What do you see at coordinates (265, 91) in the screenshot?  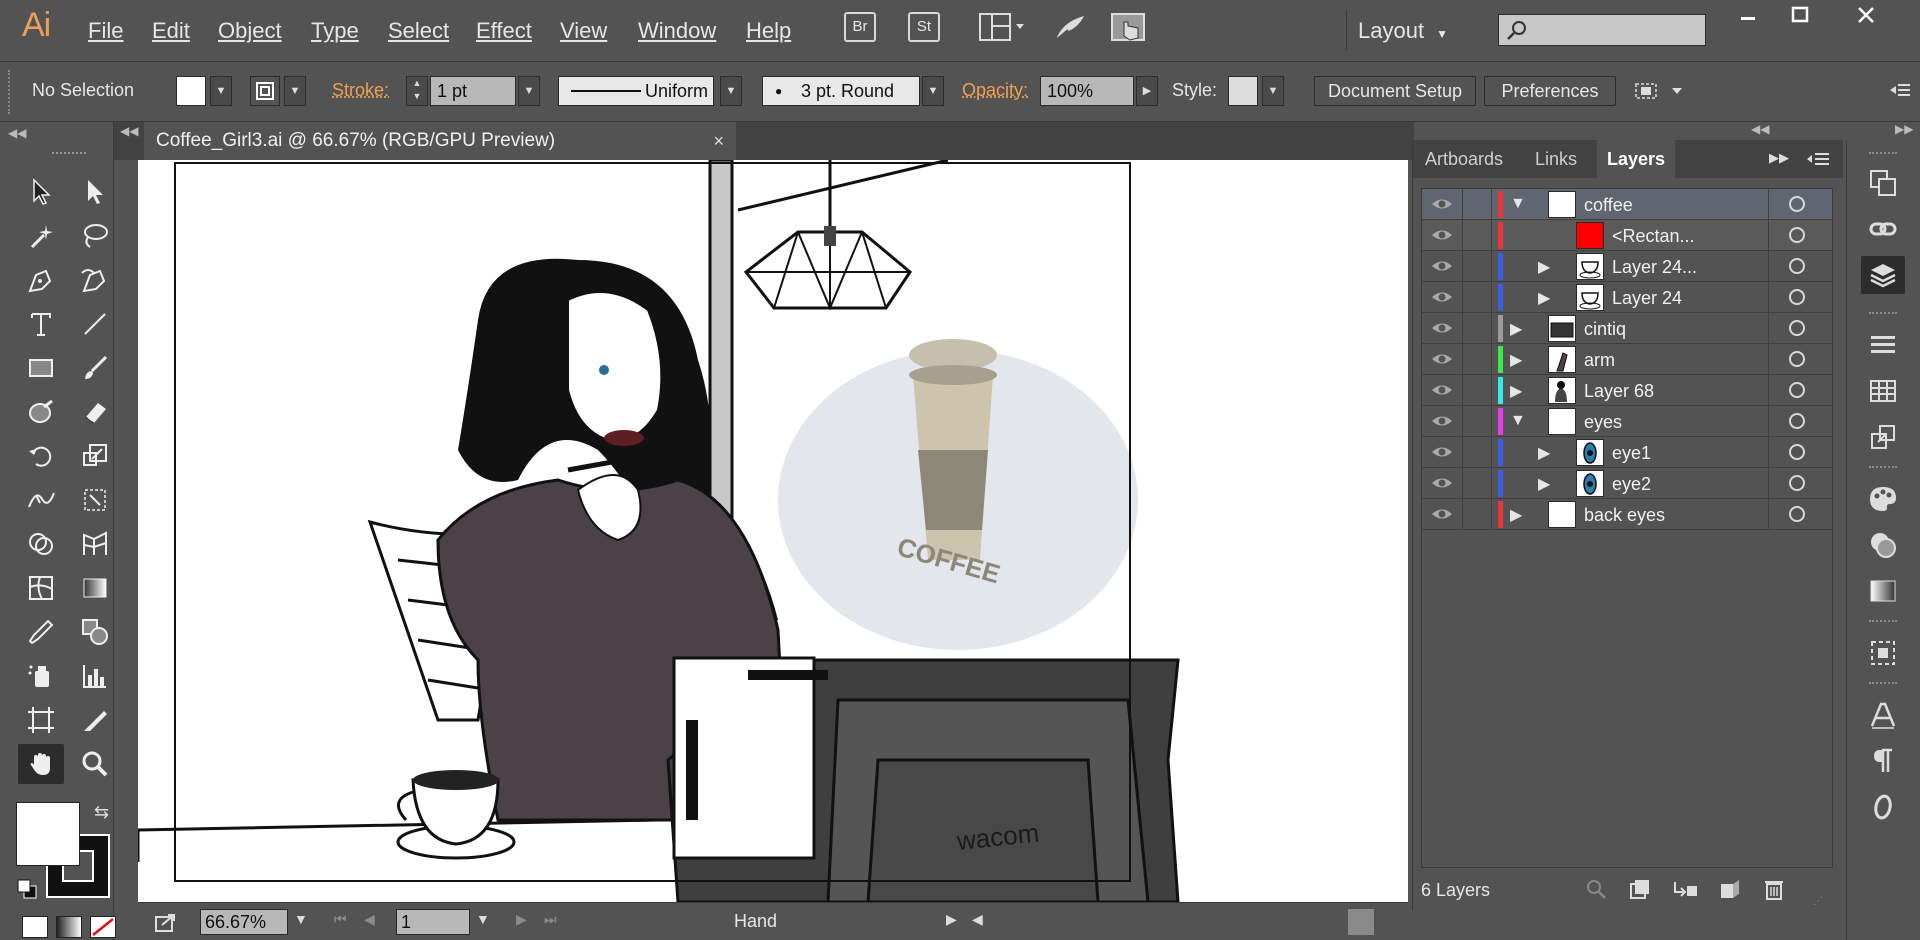 I see `stroke-swatch` at bounding box center [265, 91].